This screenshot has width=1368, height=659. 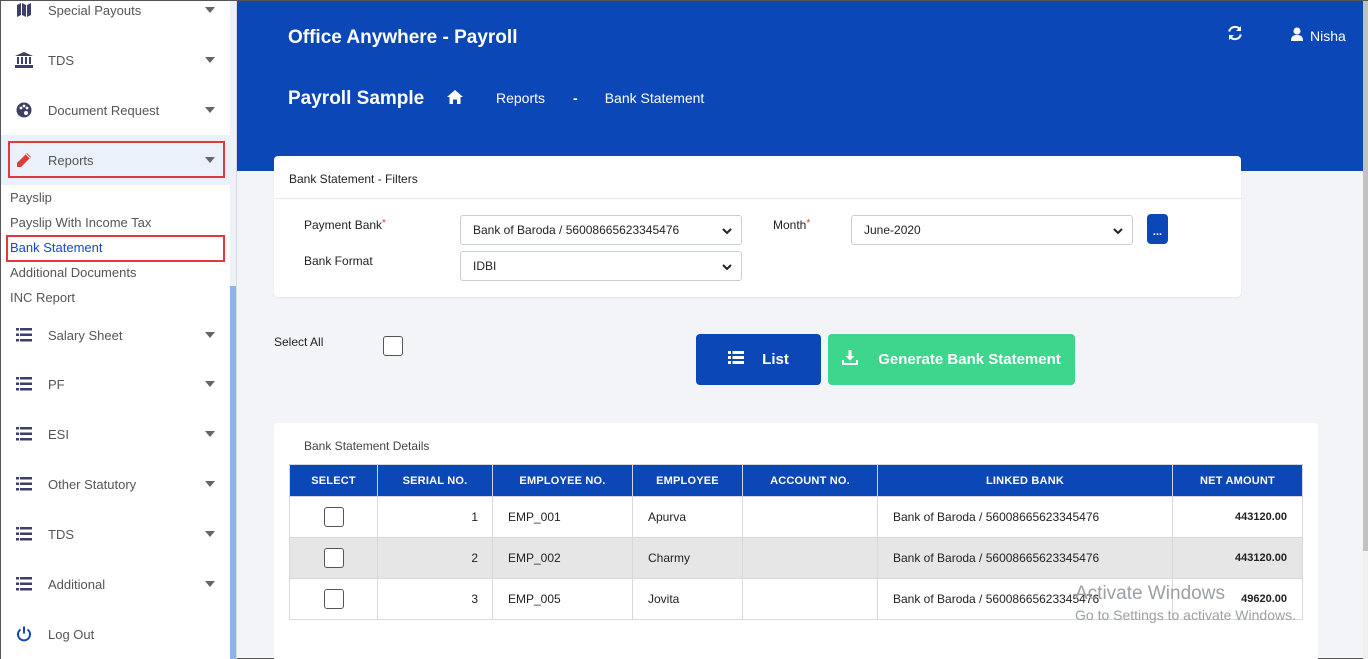 What do you see at coordinates (403, 37) in the screenshot?
I see `app-title: Office Anywhere - Payroll` at bounding box center [403, 37].